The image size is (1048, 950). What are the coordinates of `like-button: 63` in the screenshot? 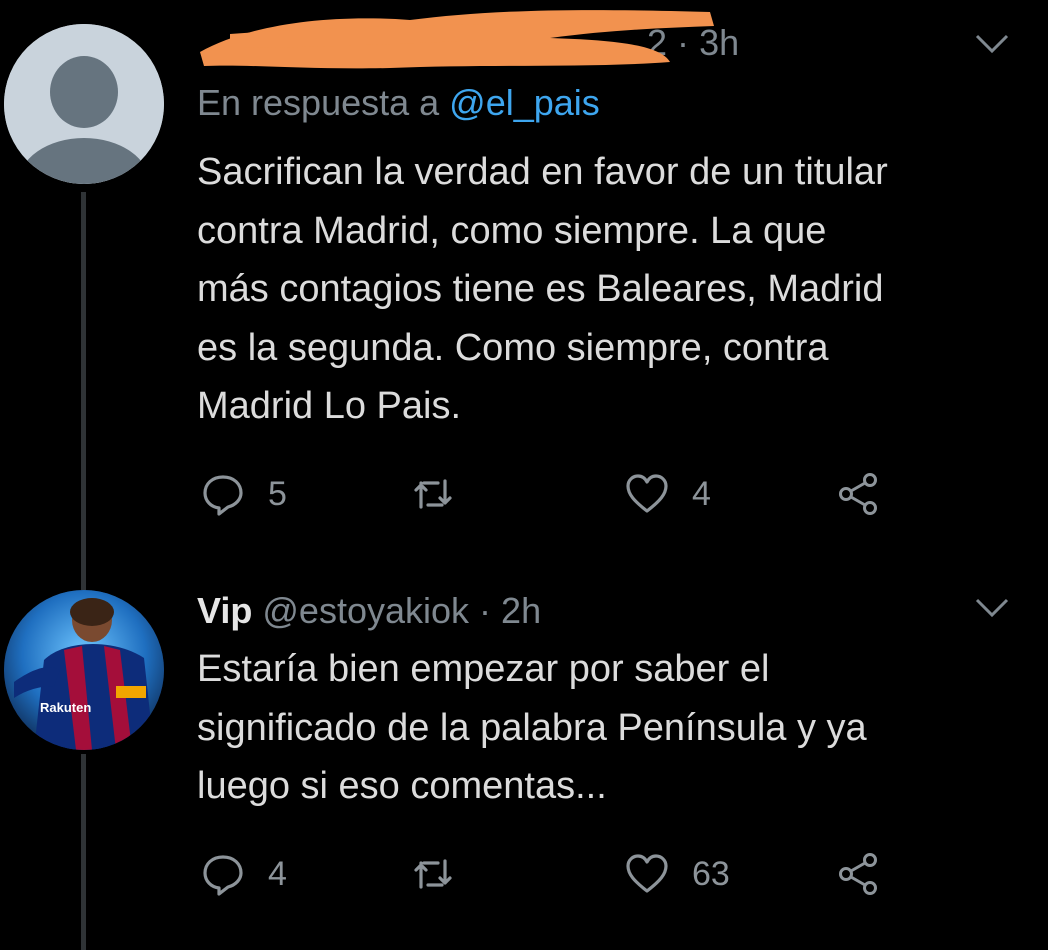 It's located at (677, 874).